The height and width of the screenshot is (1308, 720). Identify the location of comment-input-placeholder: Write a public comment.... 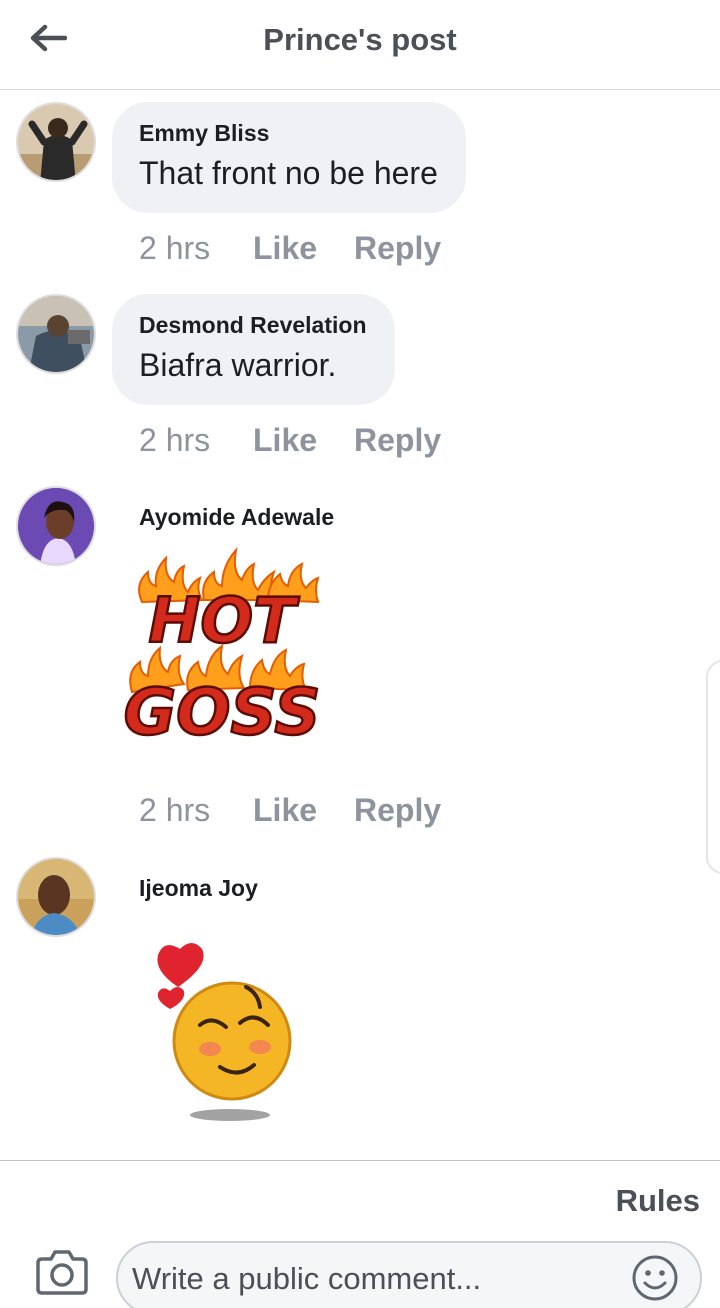
(307, 1278).